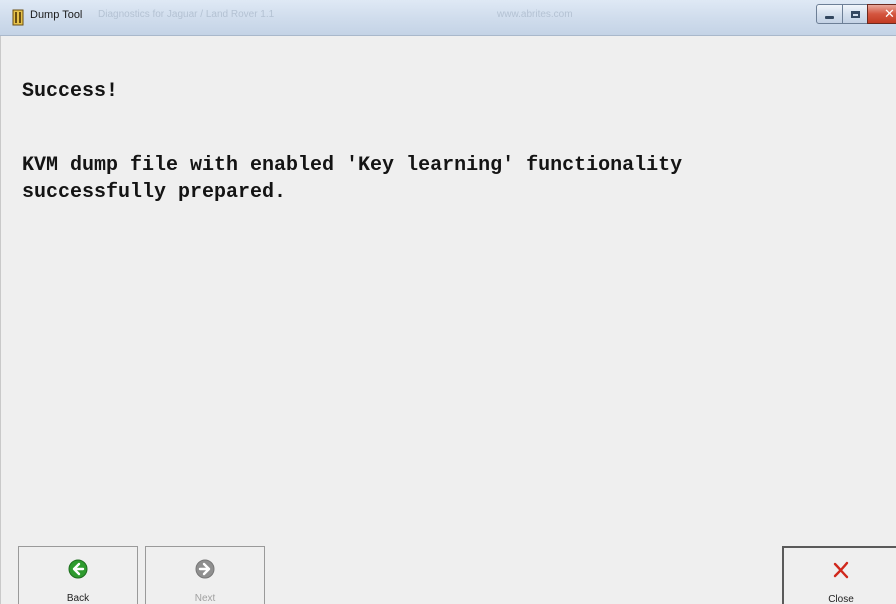 The width and height of the screenshot is (896, 604). Describe the element at coordinates (829, 17) in the screenshot. I see `minimize-icon` at that location.